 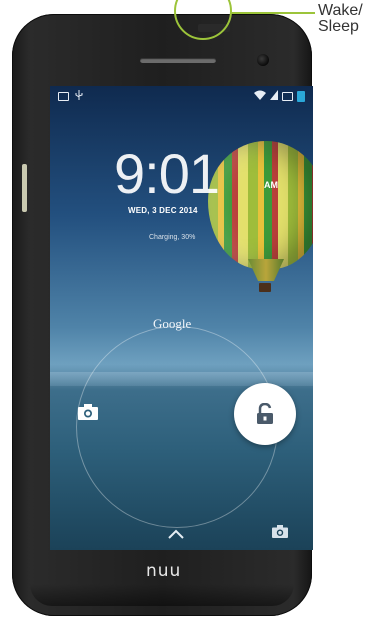 I want to click on clock-date: WED, 3 DEC 2014, so click(x=163, y=210).